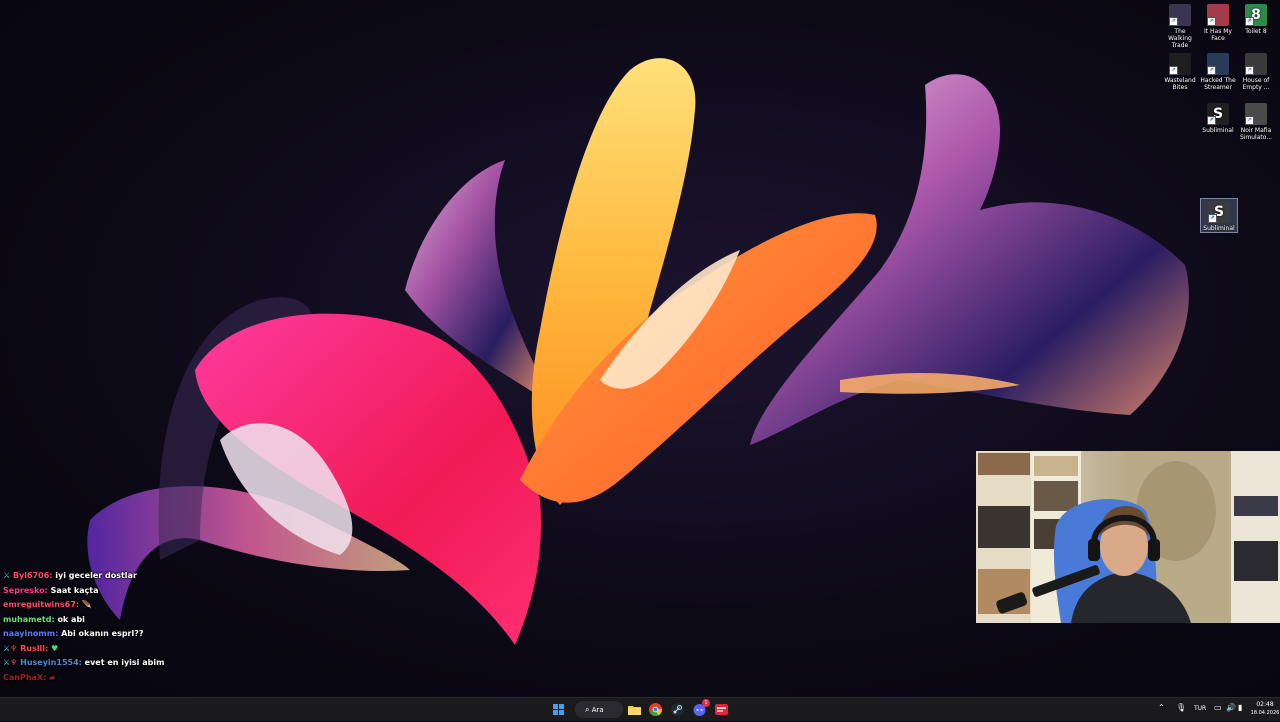  I want to click on clock: 02:48 18.04.2026, so click(1265, 709).